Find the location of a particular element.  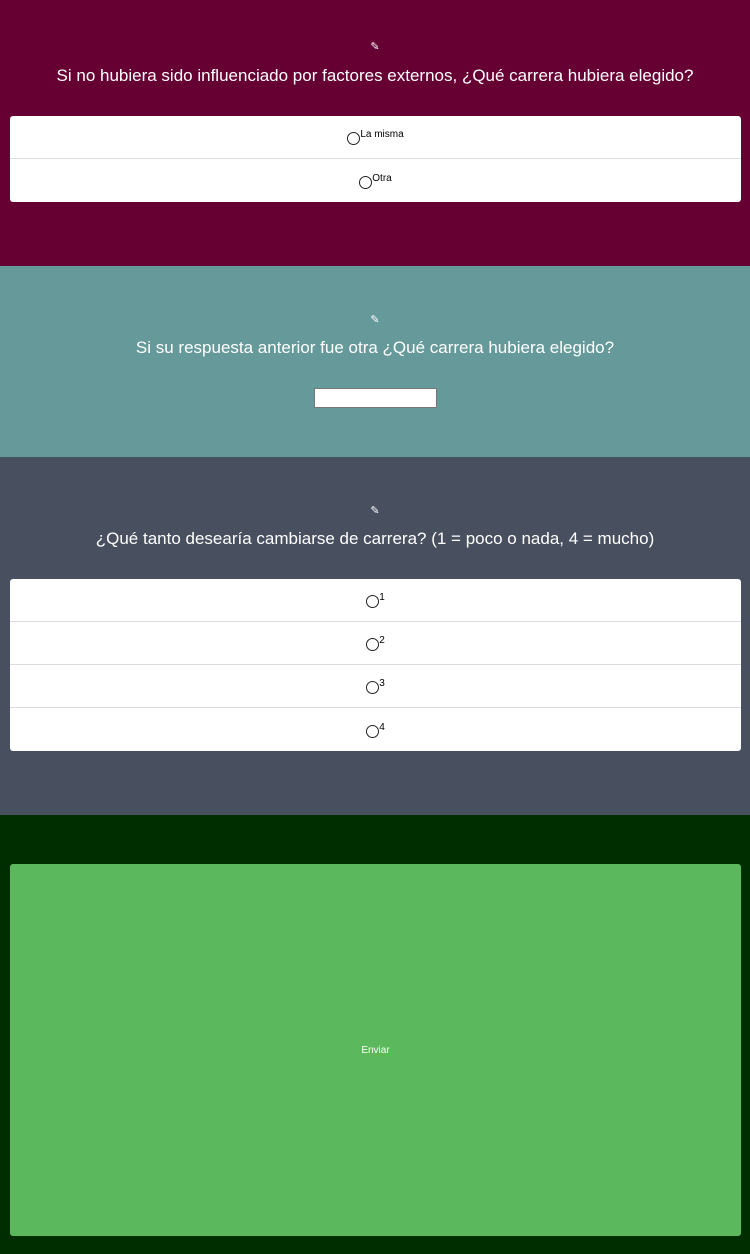

option-label: 2 is located at coordinates (382, 640).